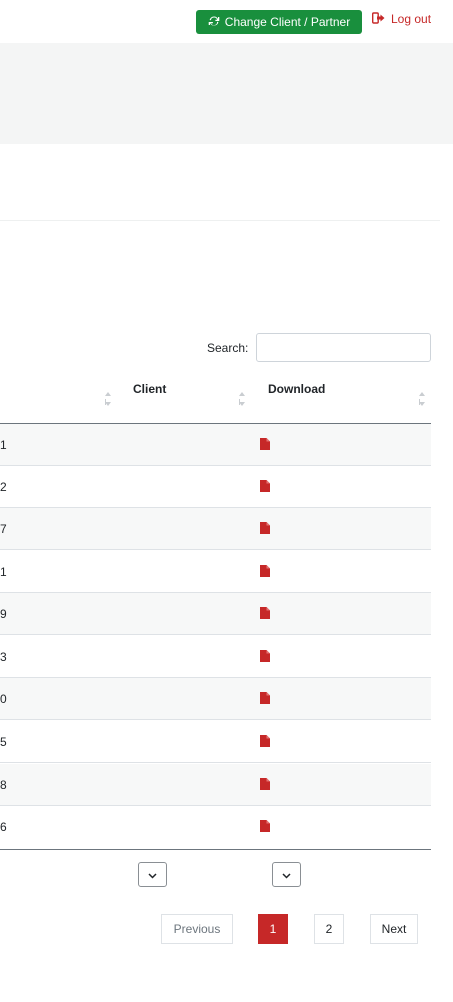 The height and width of the screenshot is (1002, 453). I want to click on logout-label: Log out, so click(411, 19).